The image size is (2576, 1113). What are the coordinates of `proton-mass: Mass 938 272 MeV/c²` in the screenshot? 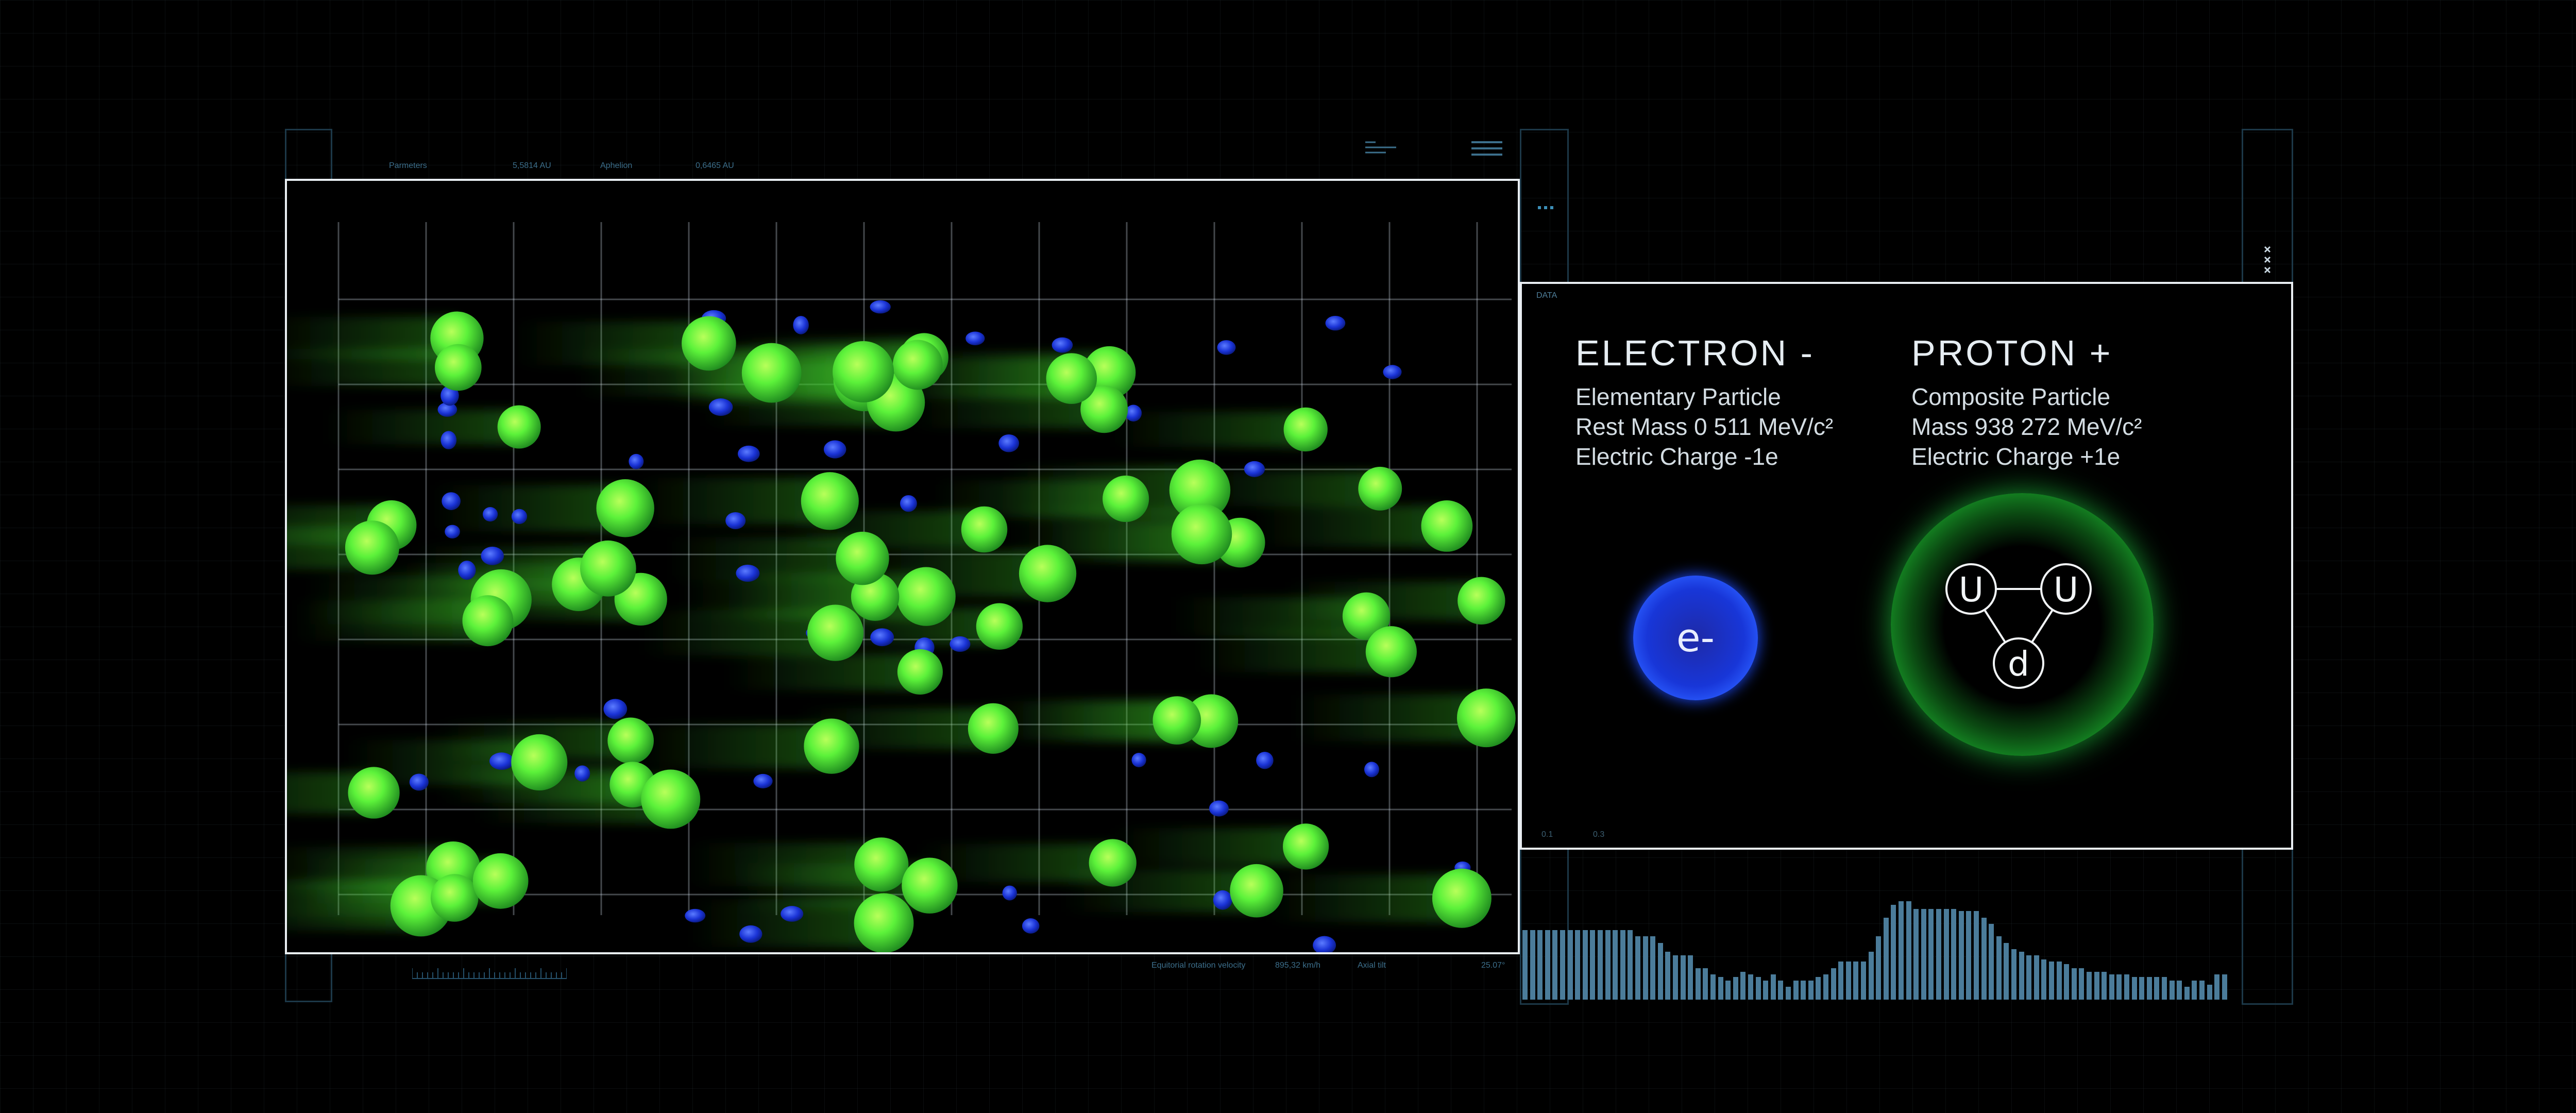 It's located at (2026, 426).